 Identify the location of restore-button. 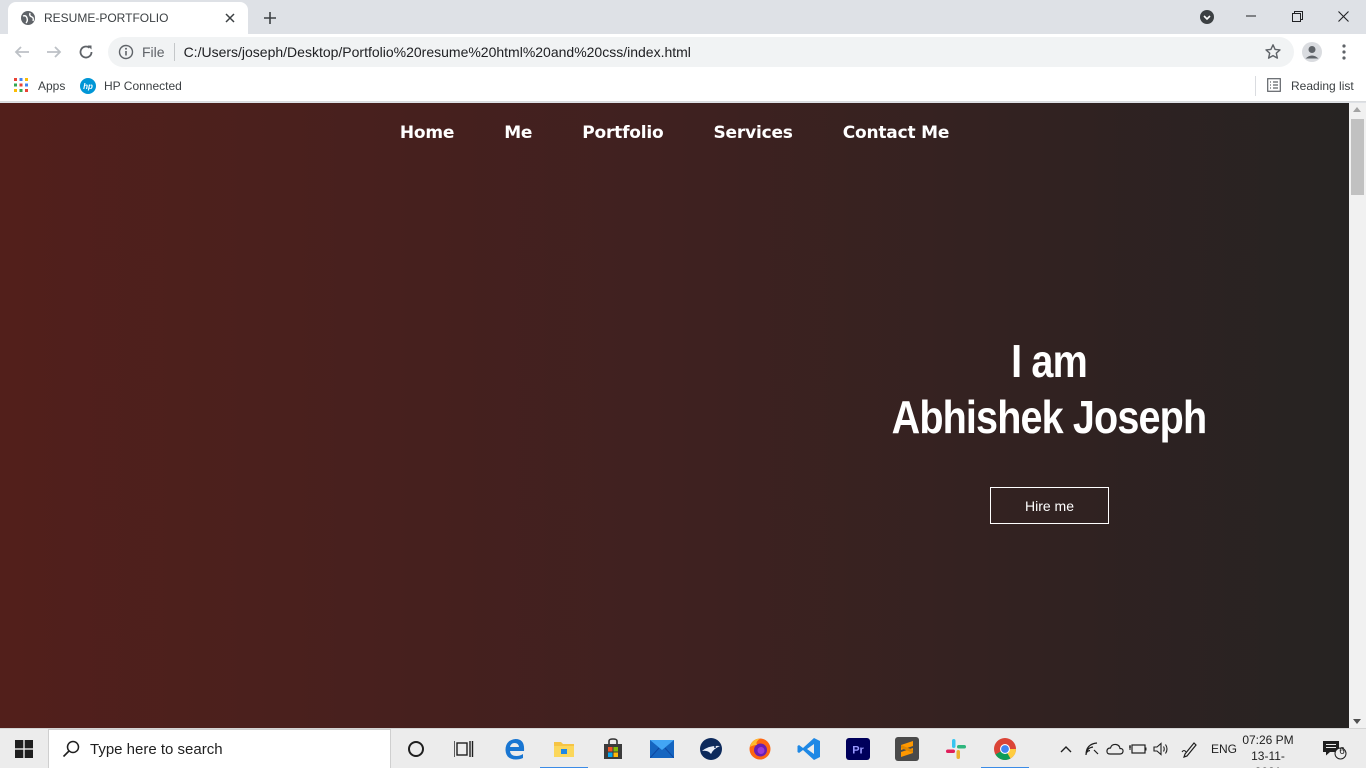
(1297, 16).